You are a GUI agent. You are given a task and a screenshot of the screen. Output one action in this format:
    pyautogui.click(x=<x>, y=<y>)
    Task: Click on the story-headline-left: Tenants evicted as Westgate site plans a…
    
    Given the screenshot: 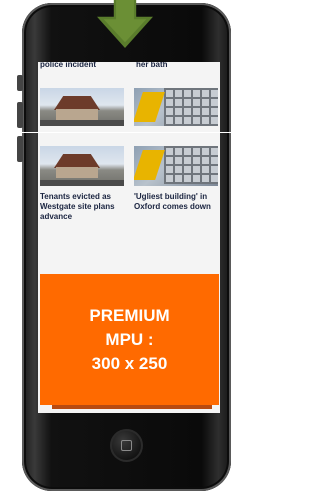 What is the action you would take?
    pyautogui.click(x=84, y=207)
    